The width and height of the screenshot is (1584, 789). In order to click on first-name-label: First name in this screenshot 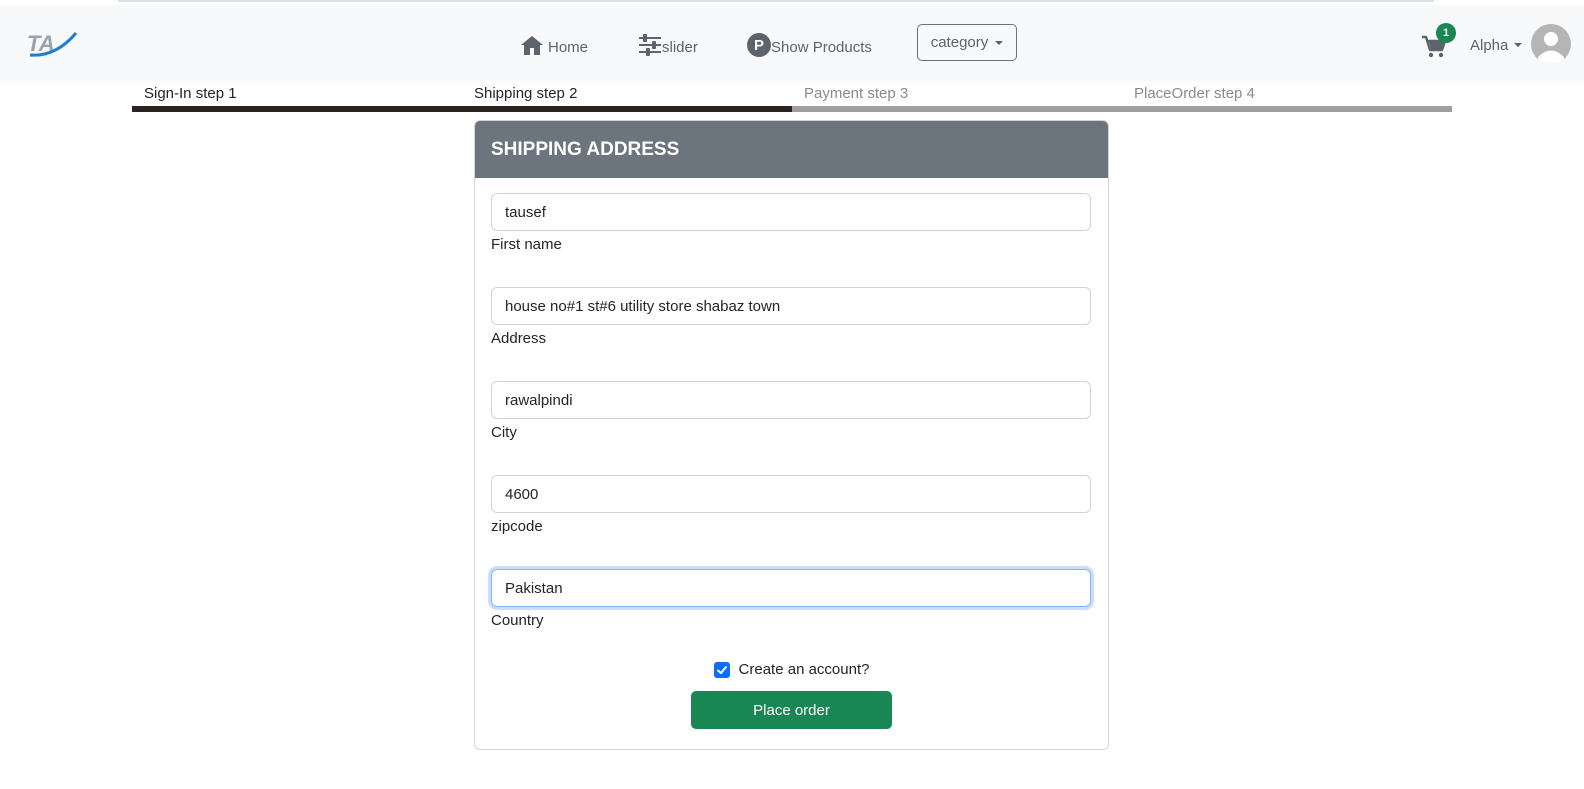, I will do `click(526, 244)`.